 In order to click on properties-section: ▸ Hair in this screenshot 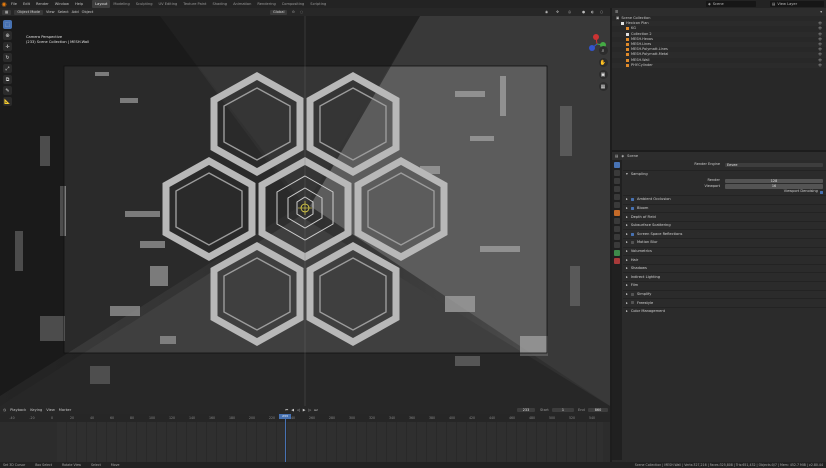, I will do `click(724, 259)`.